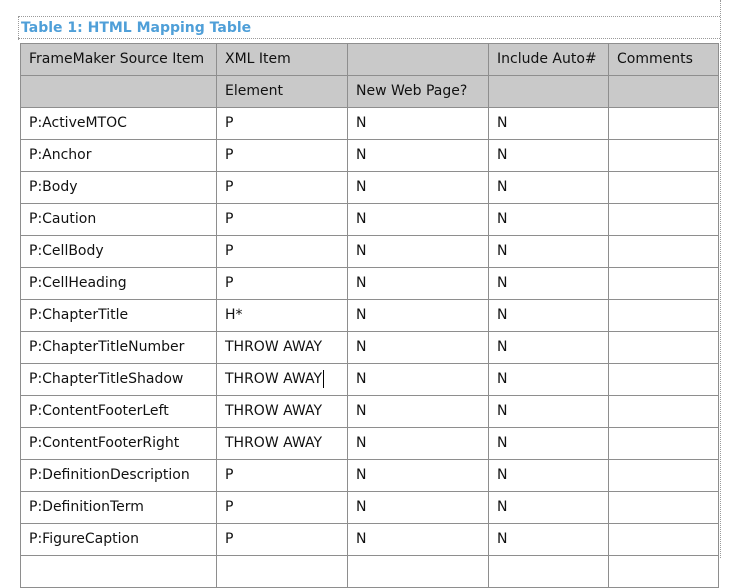 Image resolution: width=730 pixels, height=588 pixels. Describe the element at coordinates (118, 411) in the screenshot. I see `cell-source-item: P:ContentFooterLeft` at that location.